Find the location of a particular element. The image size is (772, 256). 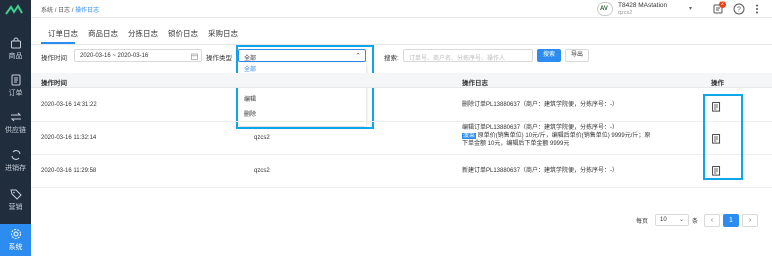

row-log-line: 下单金额 10元，编辑后下单金额 9999元 is located at coordinates (516, 144).